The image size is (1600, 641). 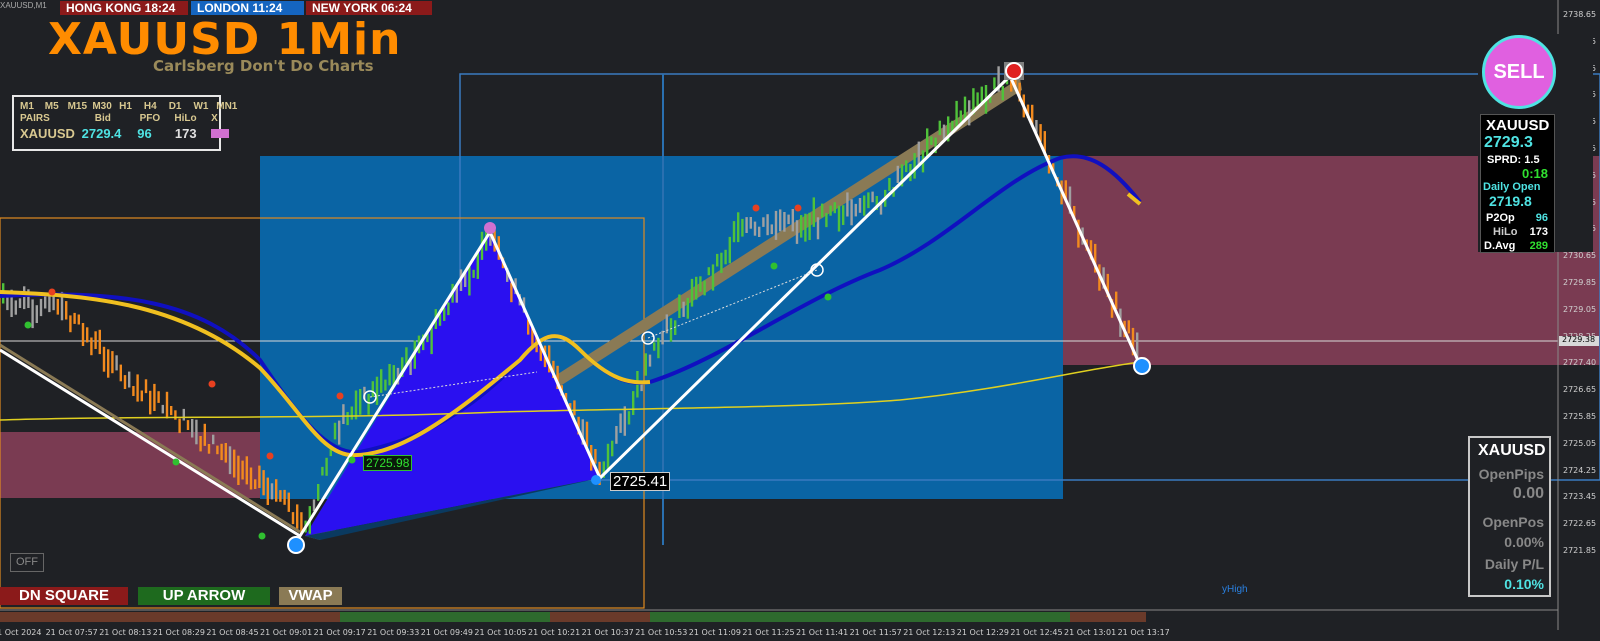 I want to click on price-tick-label: 2729.85, so click(x=1580, y=282).